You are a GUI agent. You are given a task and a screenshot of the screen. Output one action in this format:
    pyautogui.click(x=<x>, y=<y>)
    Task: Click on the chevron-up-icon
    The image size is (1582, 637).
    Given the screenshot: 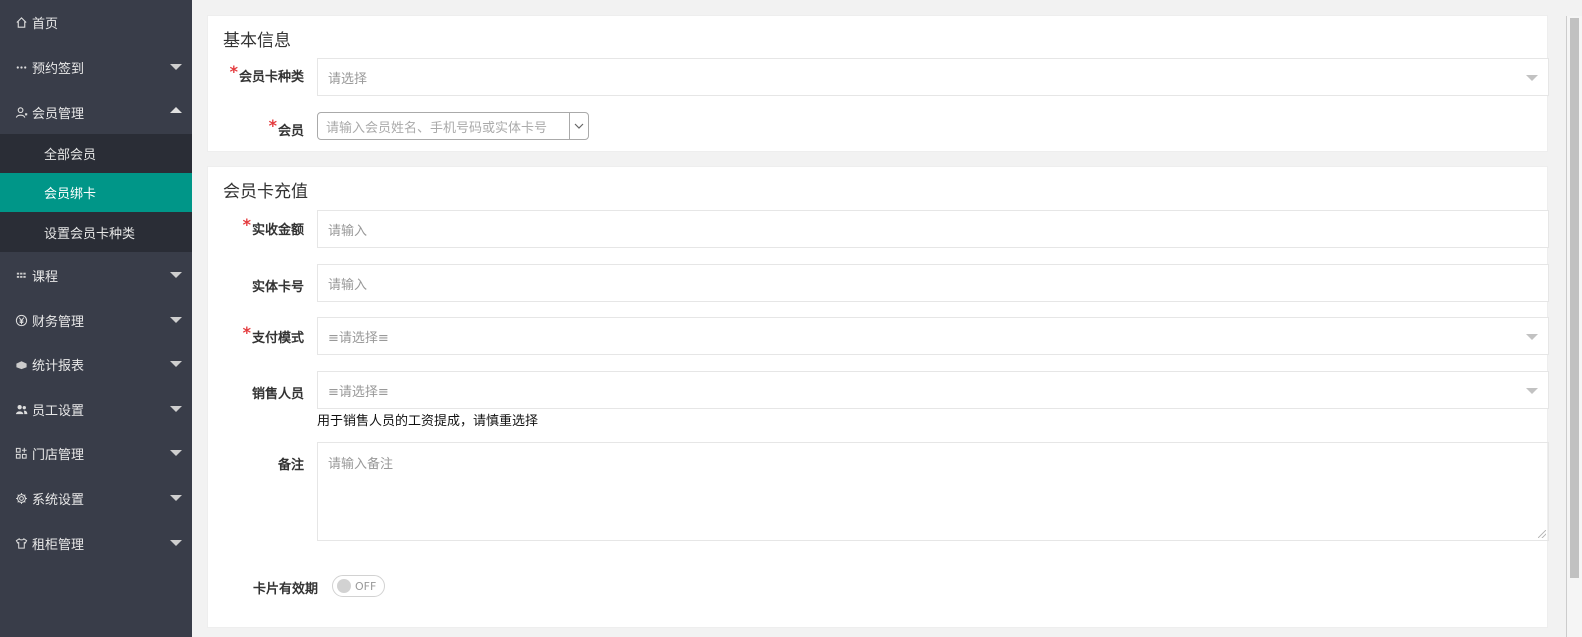 What is the action you would take?
    pyautogui.click(x=176, y=110)
    